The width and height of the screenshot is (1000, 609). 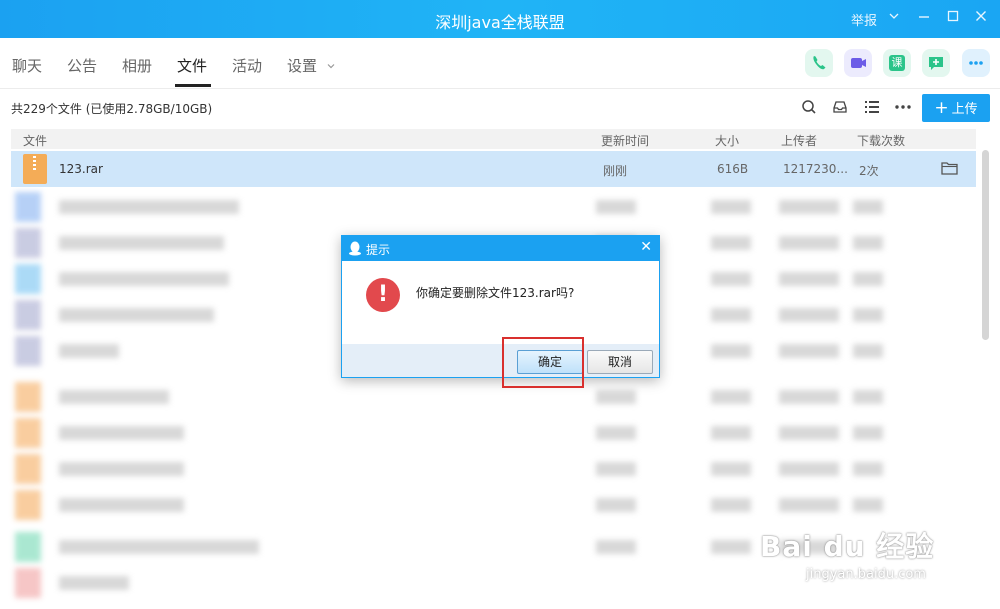 I want to click on dialog-message: 你确定要删除文件123.rar吗?, so click(x=495, y=293).